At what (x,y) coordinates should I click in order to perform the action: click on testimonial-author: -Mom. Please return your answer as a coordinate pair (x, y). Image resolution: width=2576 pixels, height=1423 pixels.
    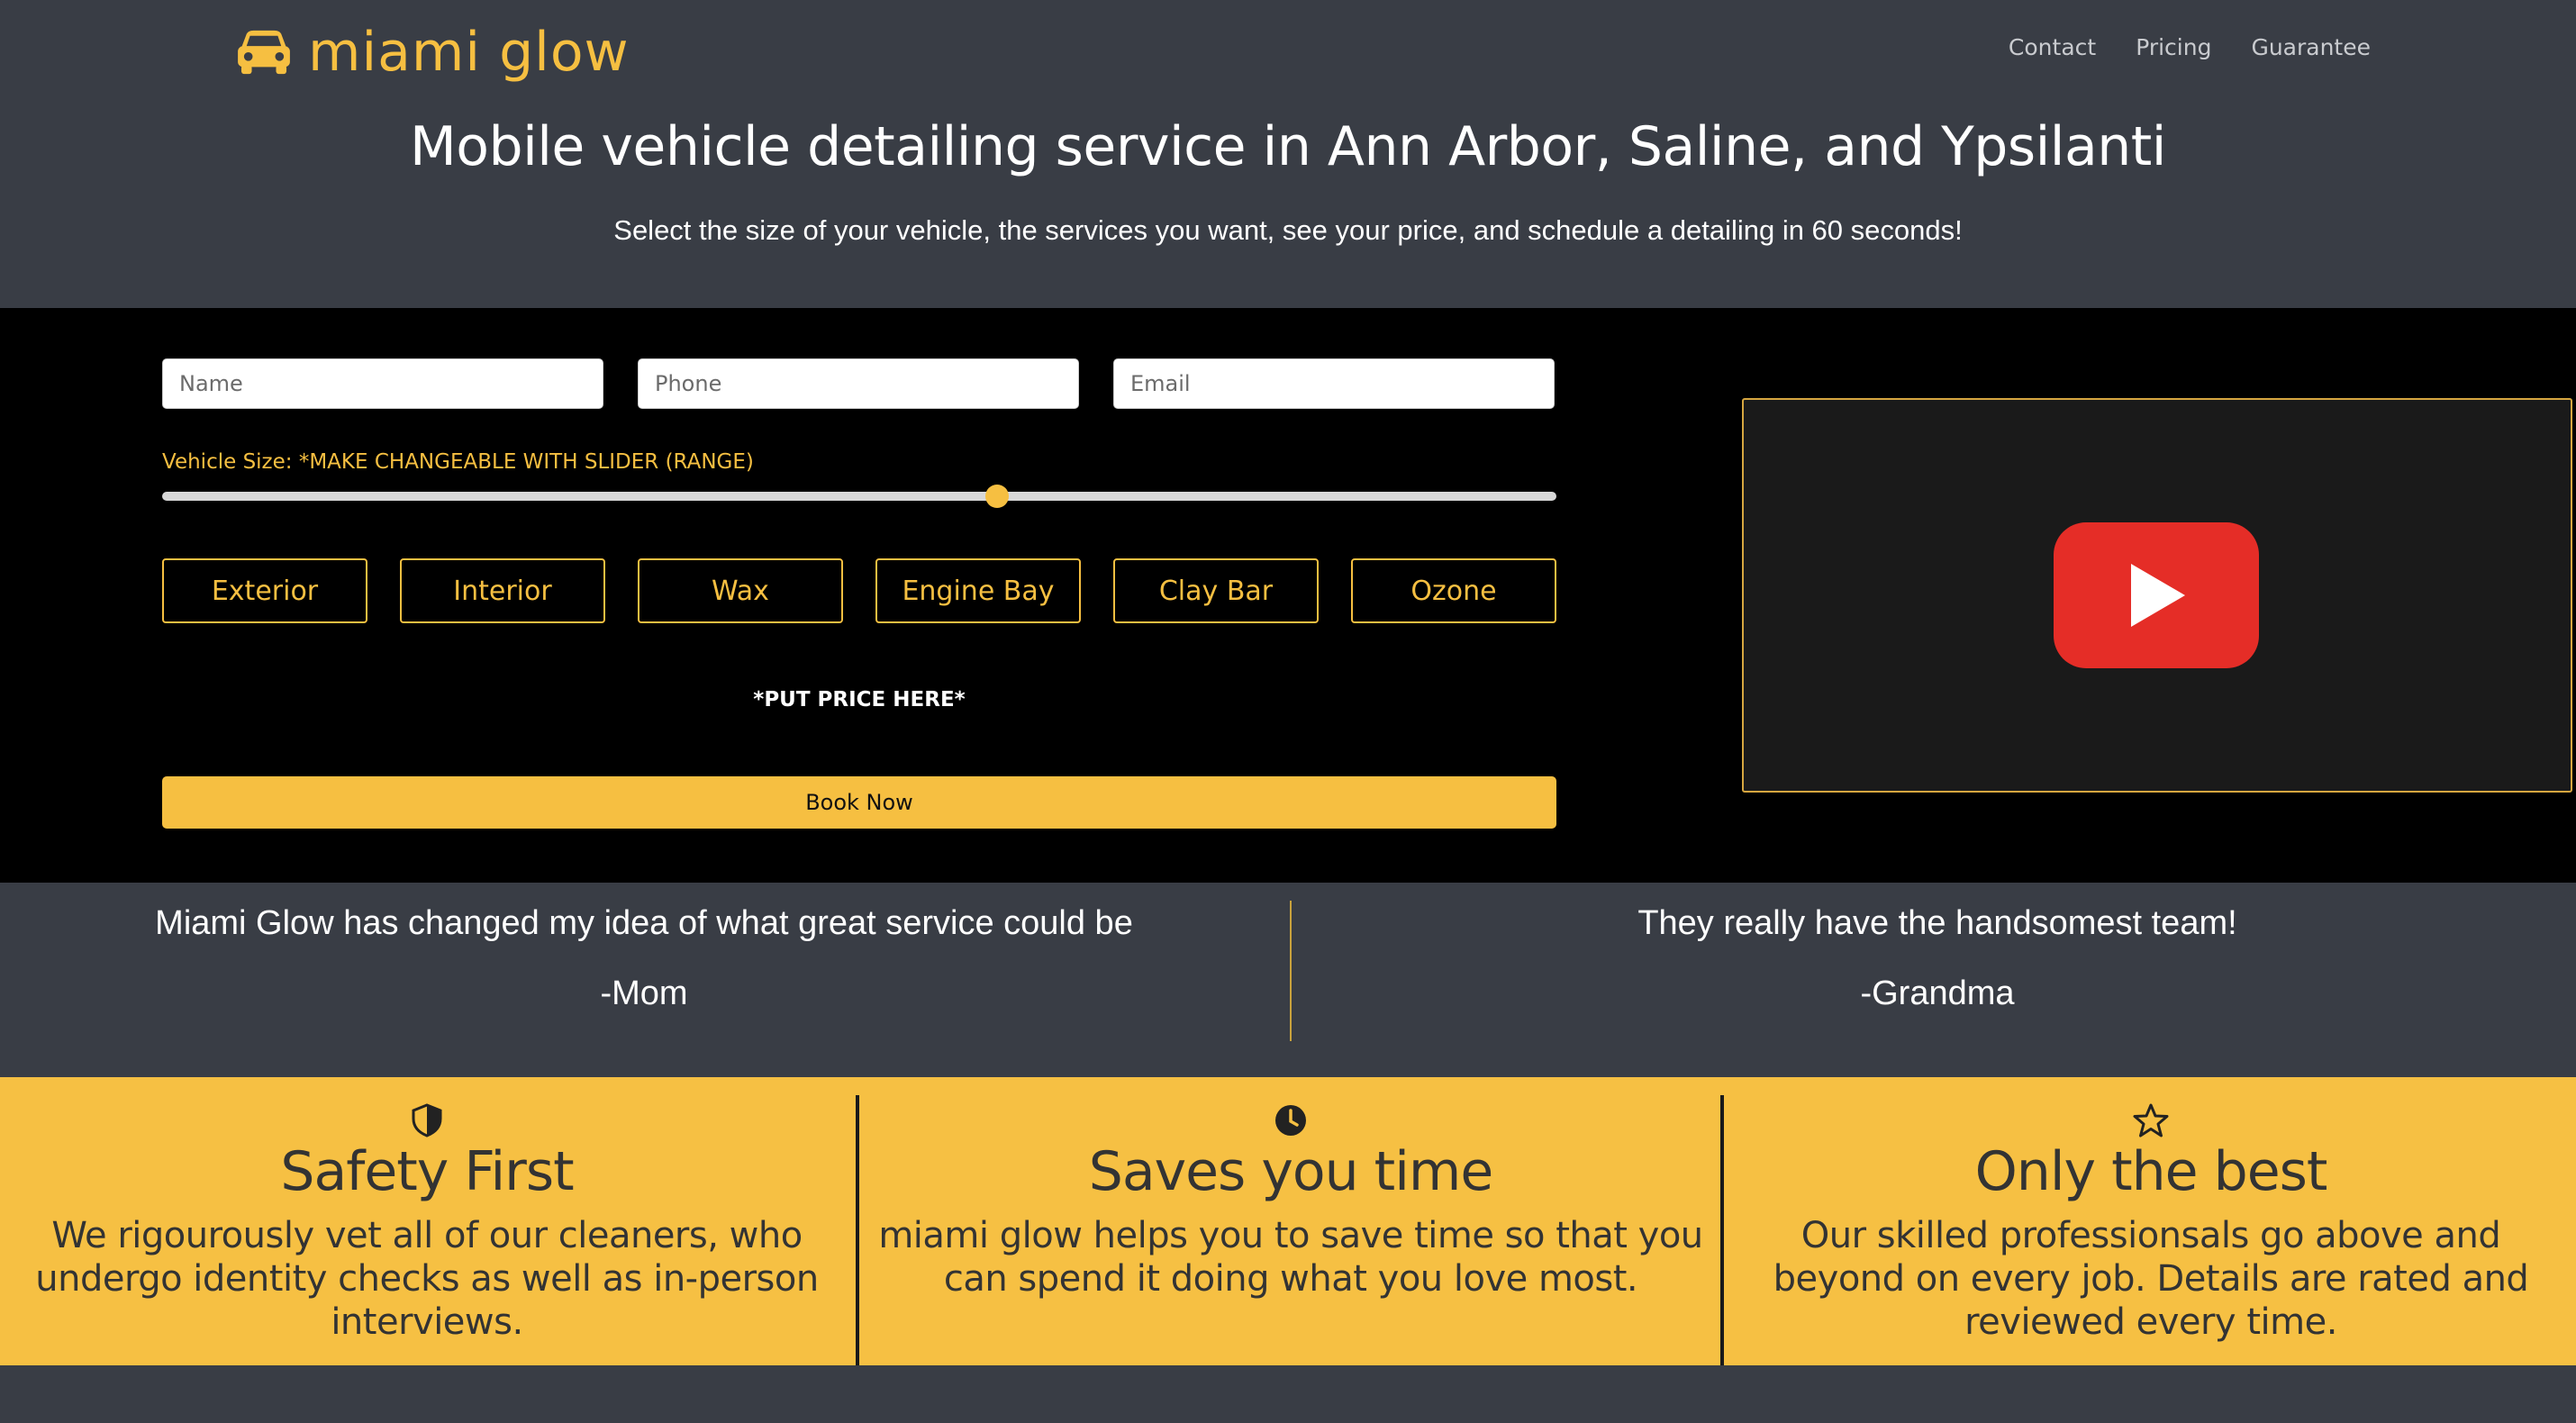
    Looking at the image, I should click on (644, 993).